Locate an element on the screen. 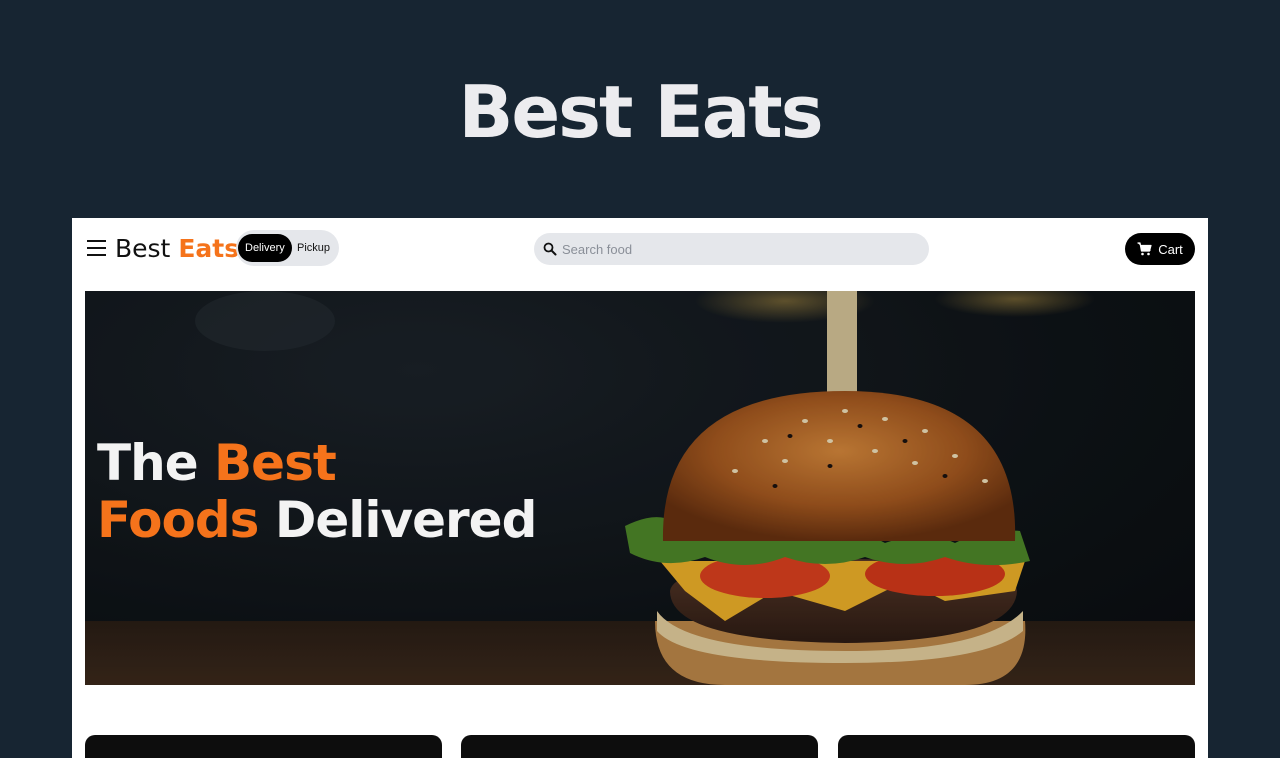 The image size is (1280, 758). navbar: Best Eats Delivery Pickup Cart is located at coordinates (640, 249).